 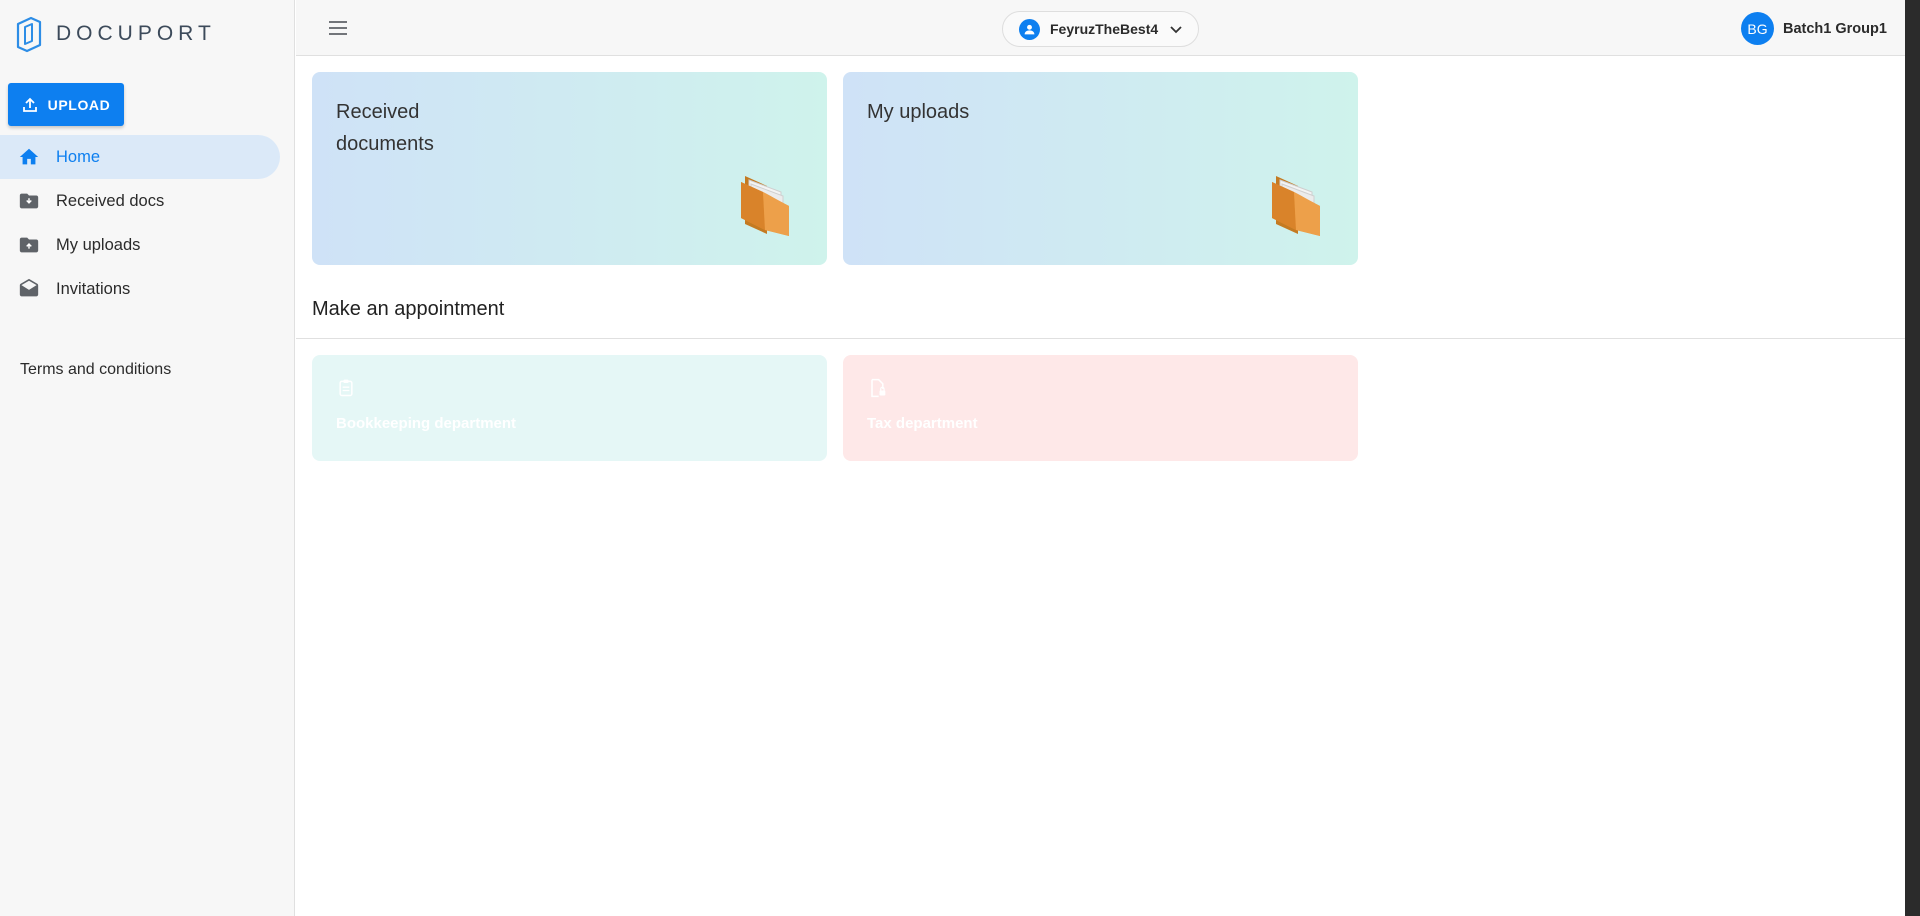 I want to click on sidebar-item-my-uploads: My uploads, so click(x=147, y=245).